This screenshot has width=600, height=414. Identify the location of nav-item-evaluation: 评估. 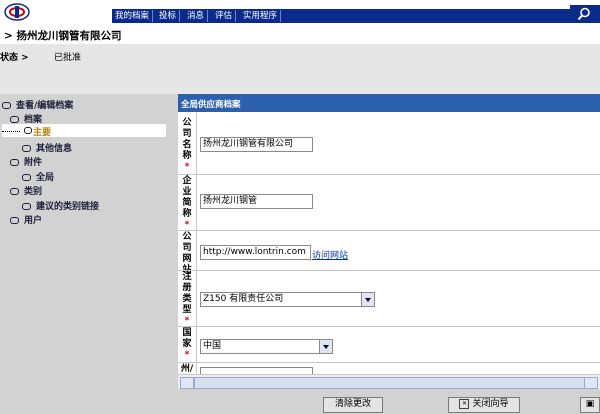
(224, 16).